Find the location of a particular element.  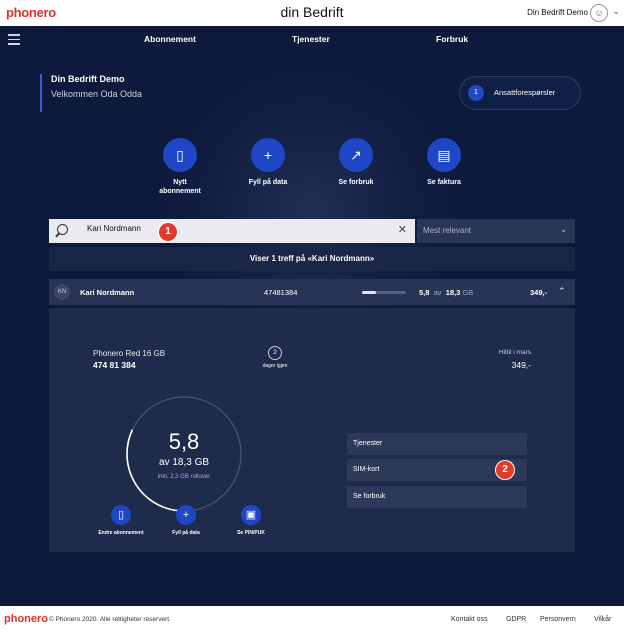

chart-icon: ↗ is located at coordinates (356, 155).